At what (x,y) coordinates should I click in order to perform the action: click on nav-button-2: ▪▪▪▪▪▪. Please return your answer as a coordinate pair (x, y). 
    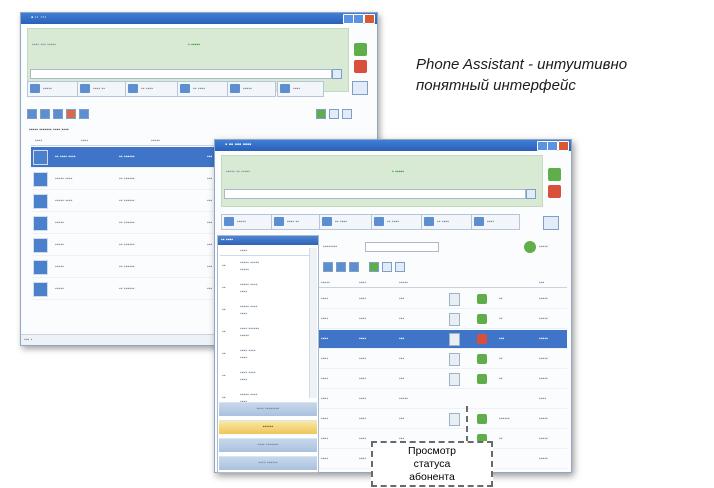
    Looking at the image, I should click on (268, 427).